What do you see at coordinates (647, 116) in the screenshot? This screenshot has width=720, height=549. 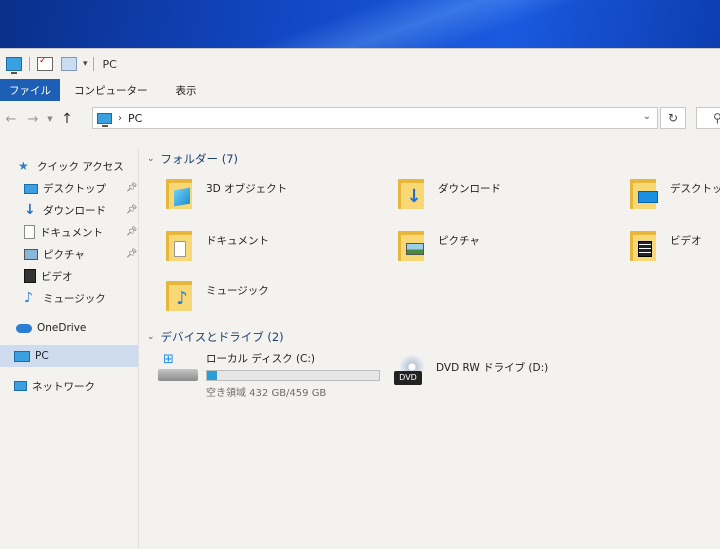 I see `address-dropdown-chevron-icon: ⌄` at bounding box center [647, 116].